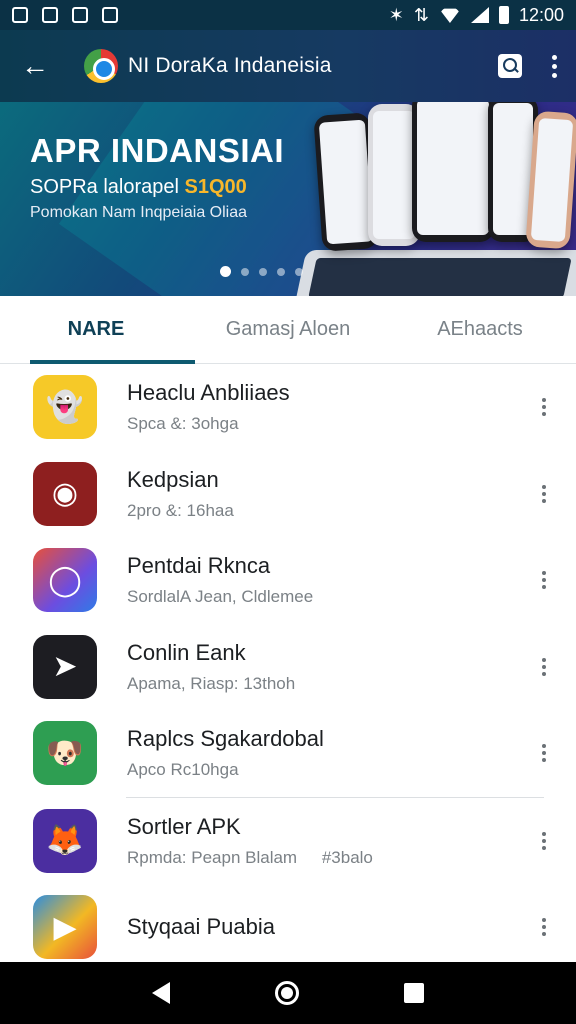  I want to click on app-name: Conlin Eank, so click(186, 652).